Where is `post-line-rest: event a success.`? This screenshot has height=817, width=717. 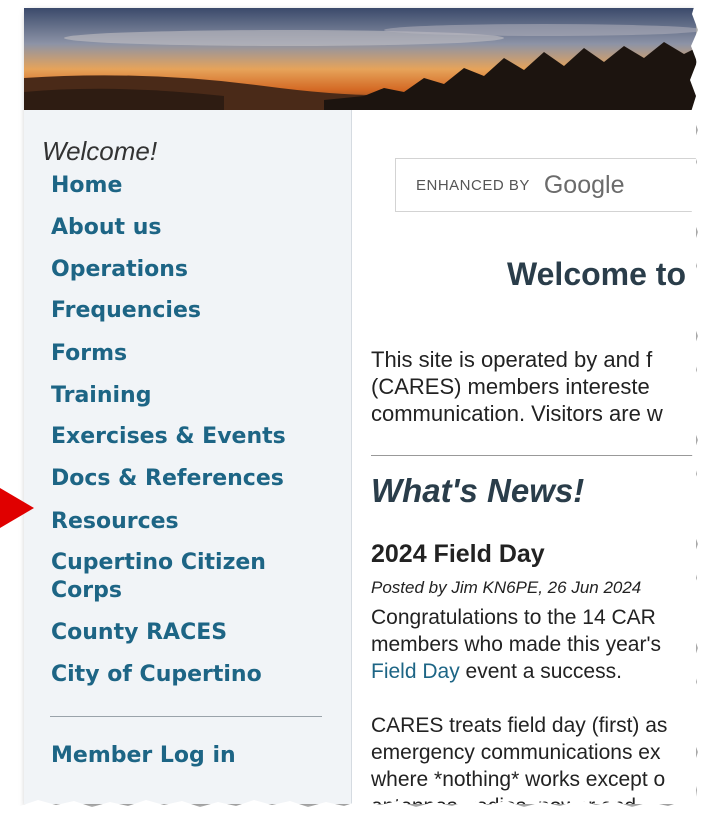 post-line-rest: event a success. is located at coordinates (540, 671).